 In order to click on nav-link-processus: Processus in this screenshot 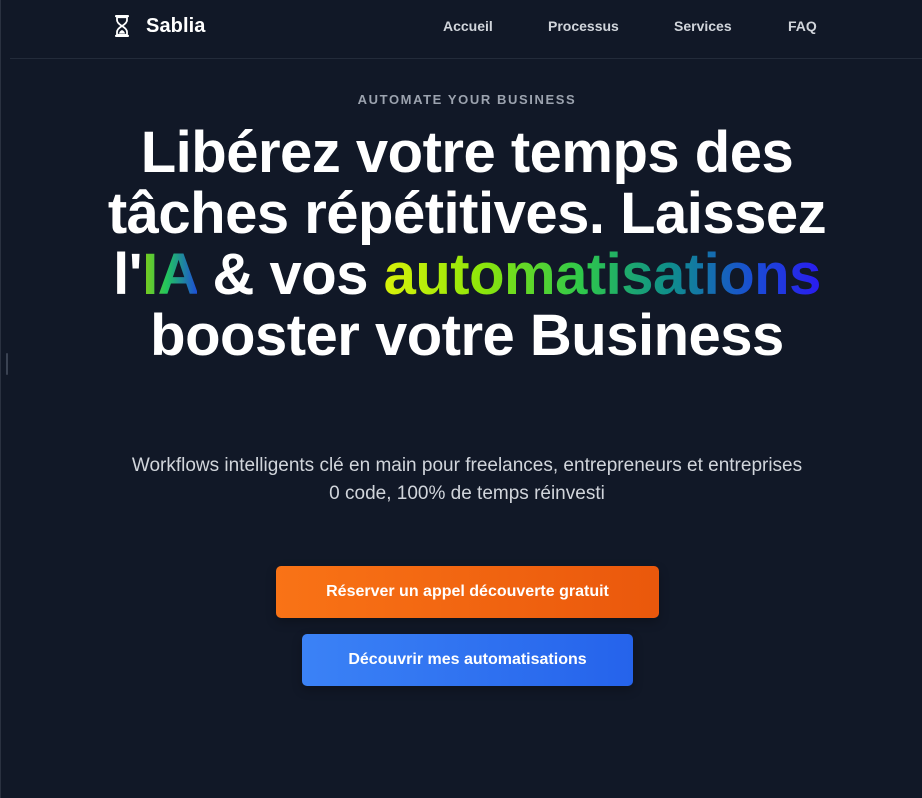, I will do `click(583, 26)`.